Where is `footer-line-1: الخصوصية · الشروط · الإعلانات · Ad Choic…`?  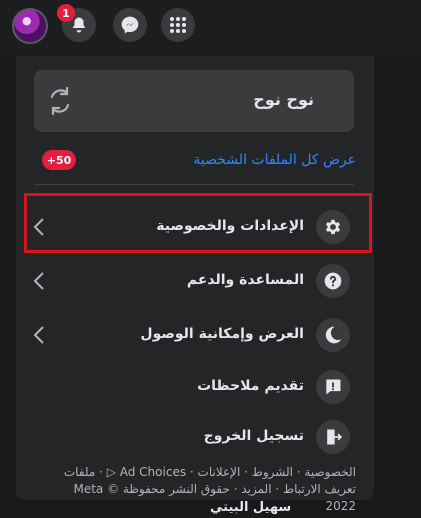
footer-line-1: الخصوصية · الشروط · الإعلانات · Ad Choic… is located at coordinates (206, 472).